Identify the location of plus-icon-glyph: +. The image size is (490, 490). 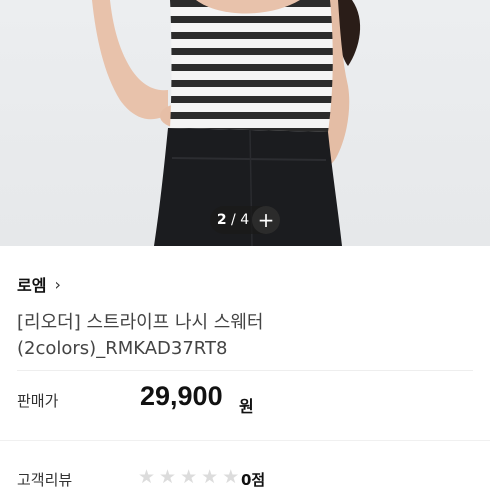
(266, 220).